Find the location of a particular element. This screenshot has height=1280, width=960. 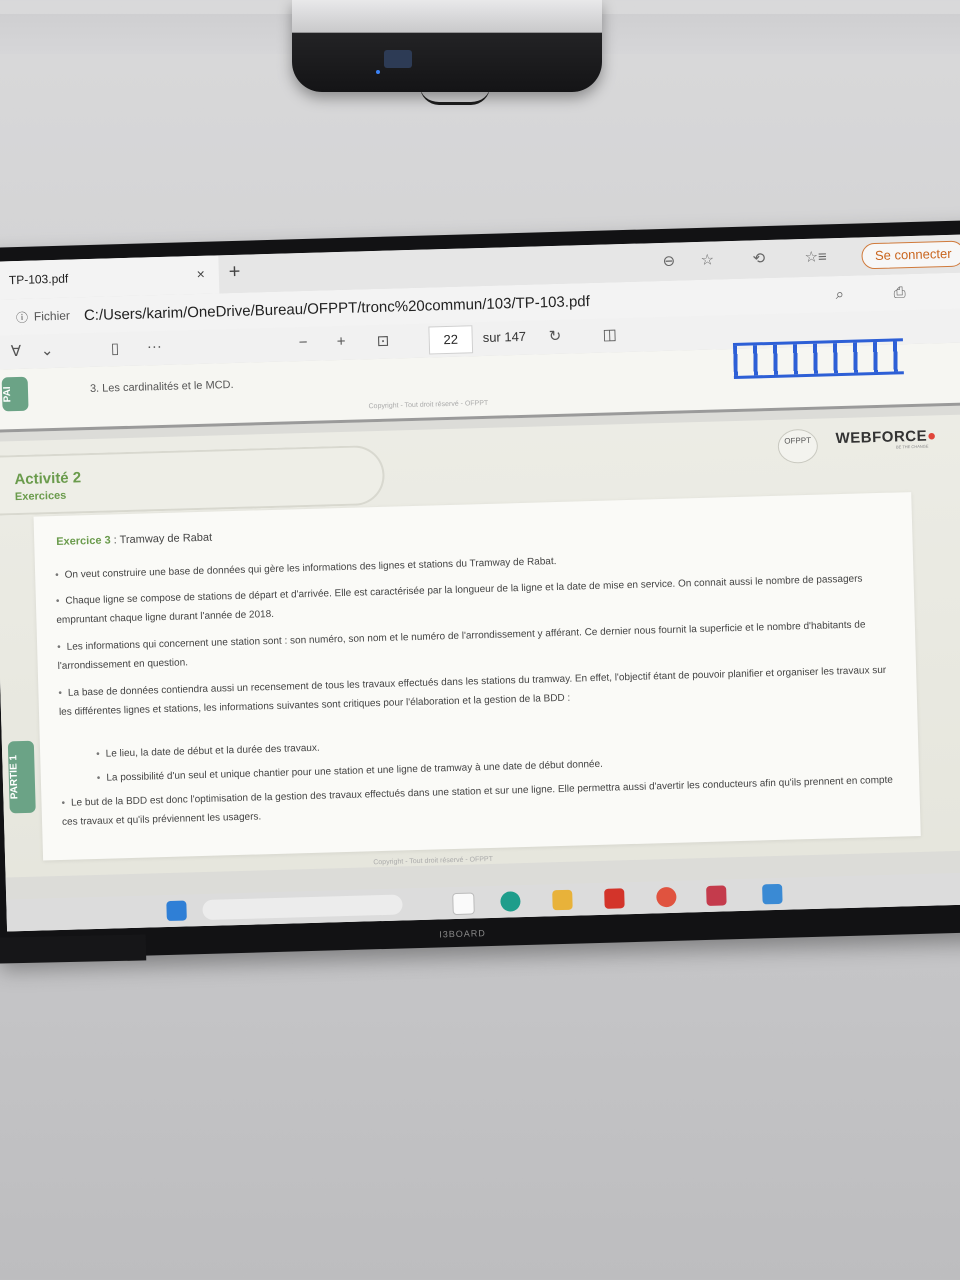

page-total: sur 147 is located at coordinates (504, 336).